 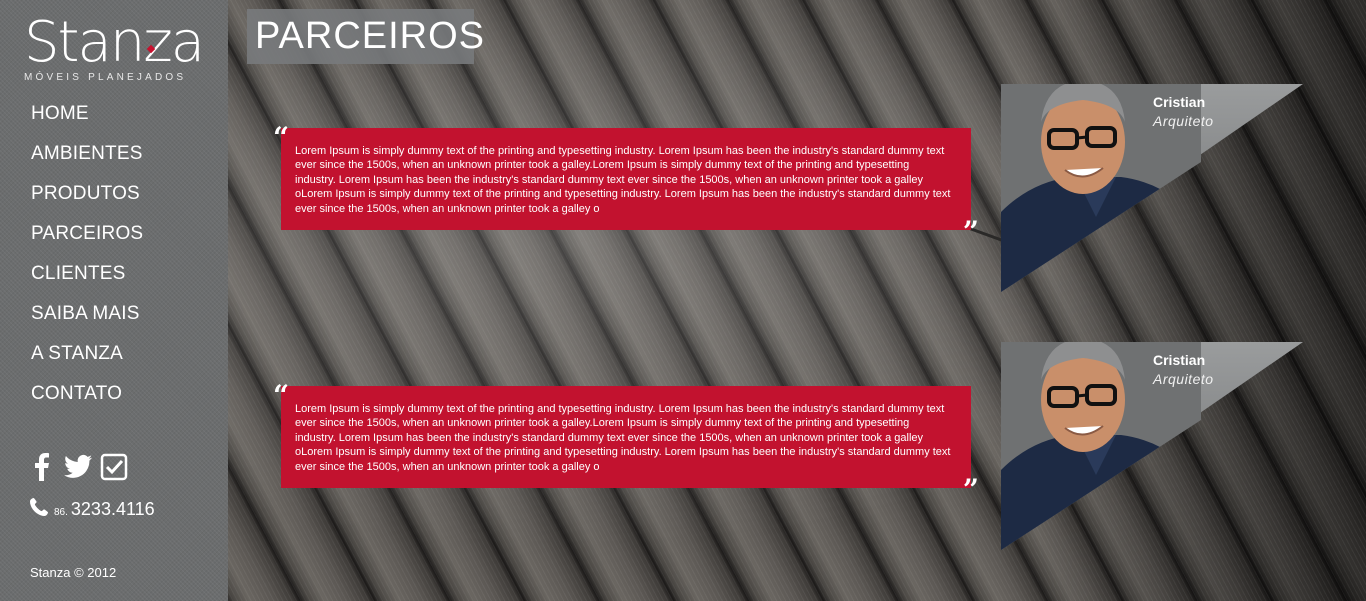 I want to click on foursquare-icon, so click(x=114, y=467).